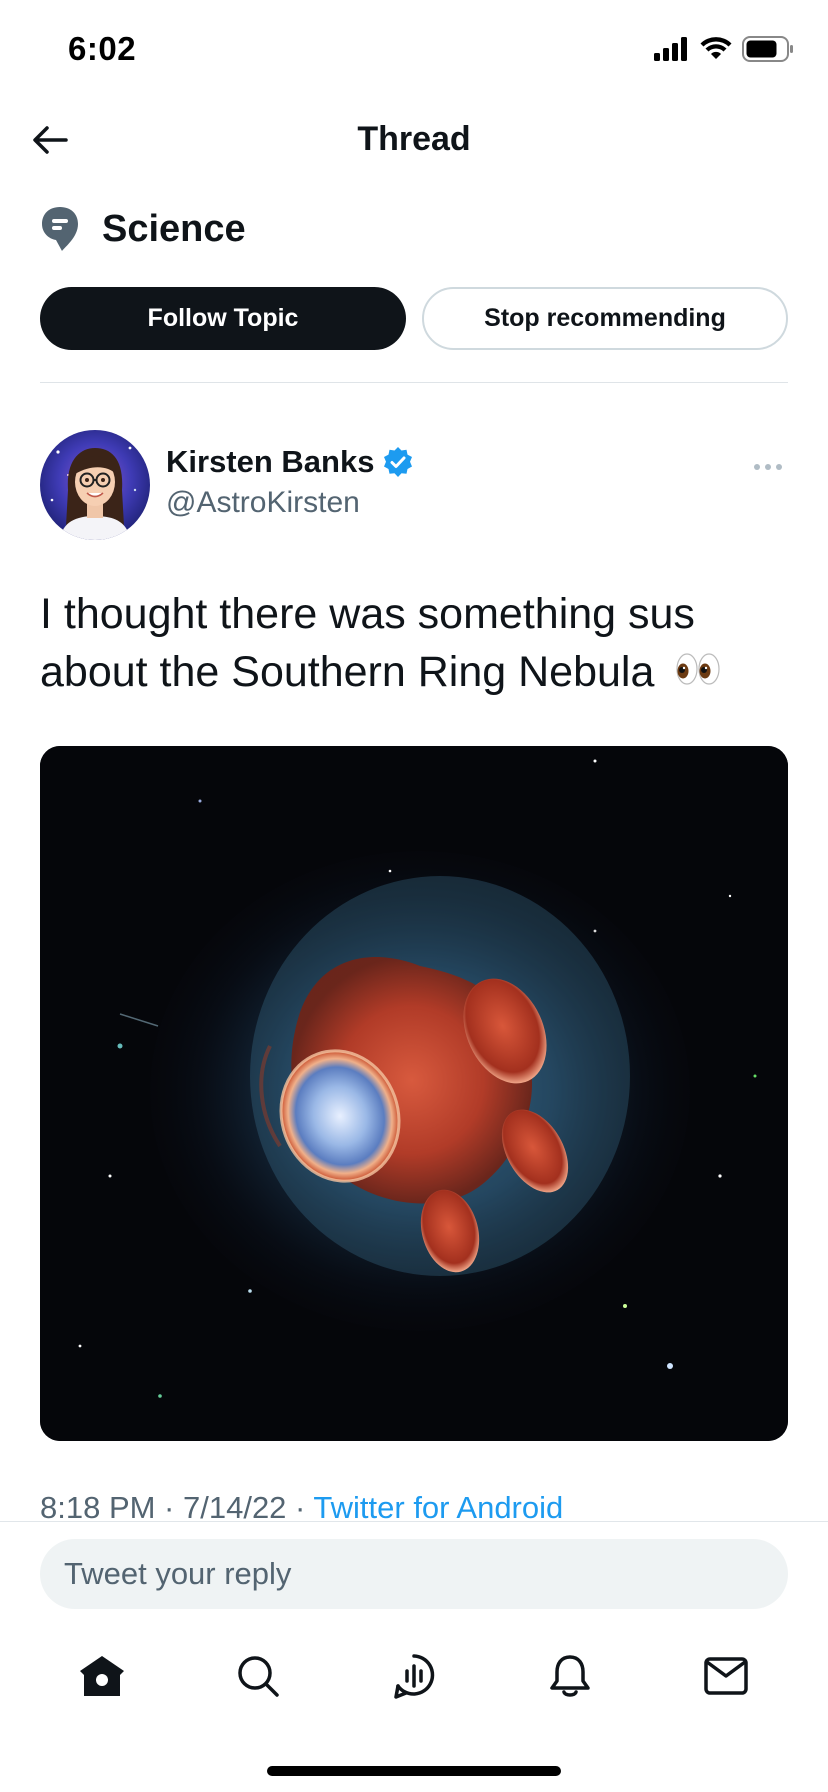  Describe the element at coordinates (767, 49) in the screenshot. I see `battery-icon` at that location.